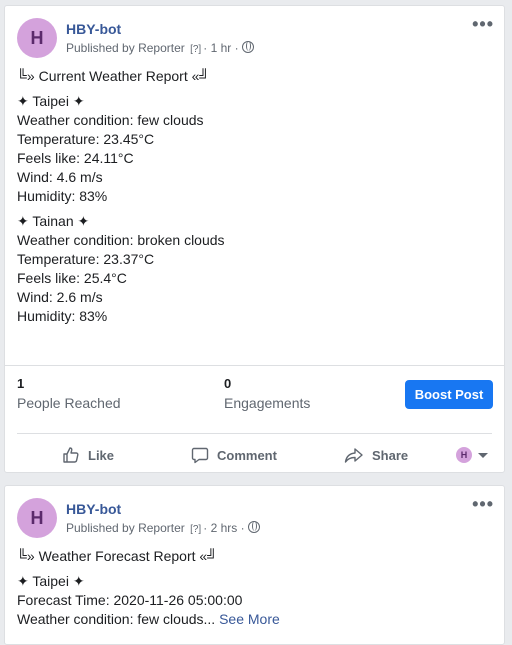 This screenshot has height=645, width=512. What do you see at coordinates (267, 393) in the screenshot?
I see `engagements-stat: 0 Engagements` at bounding box center [267, 393].